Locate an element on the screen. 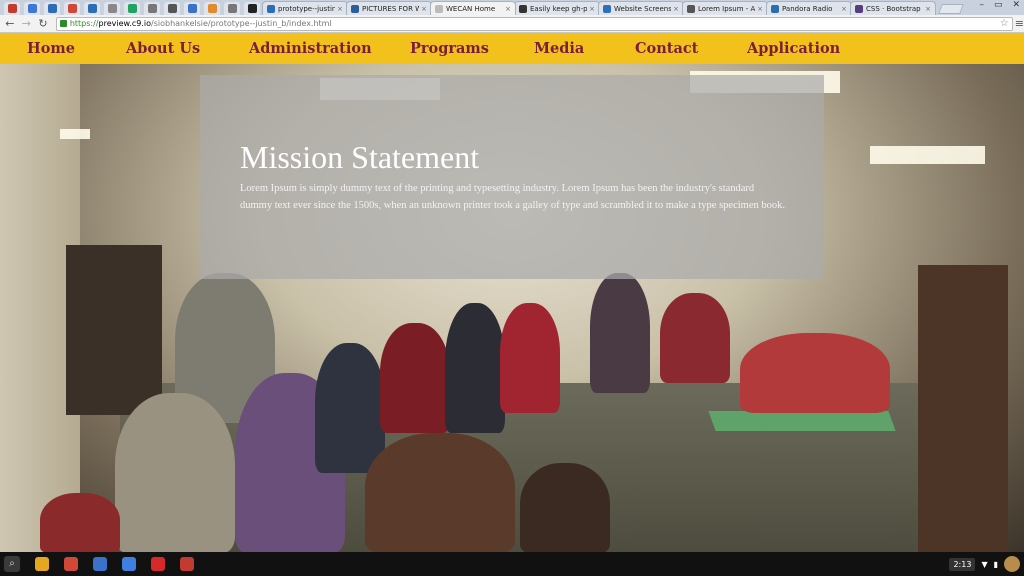  tab-title: Easily keep gh-pag is located at coordinates (559, 8).